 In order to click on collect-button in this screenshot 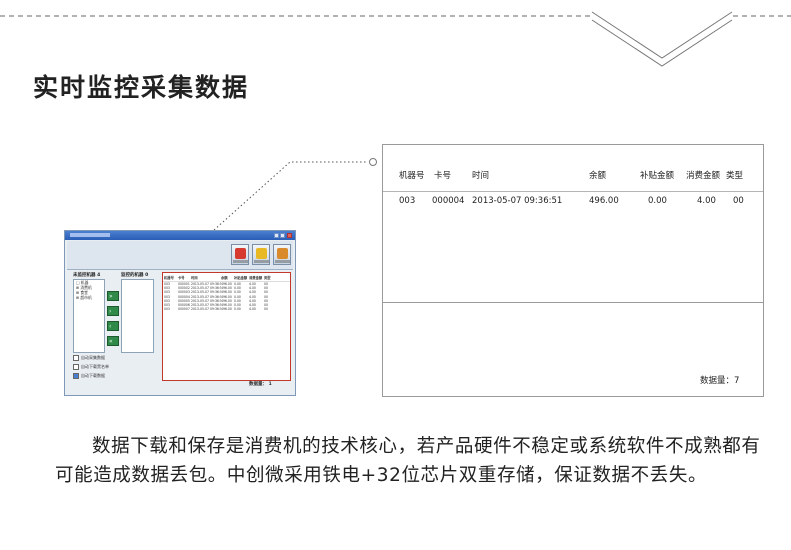, I will do `click(240, 254)`.